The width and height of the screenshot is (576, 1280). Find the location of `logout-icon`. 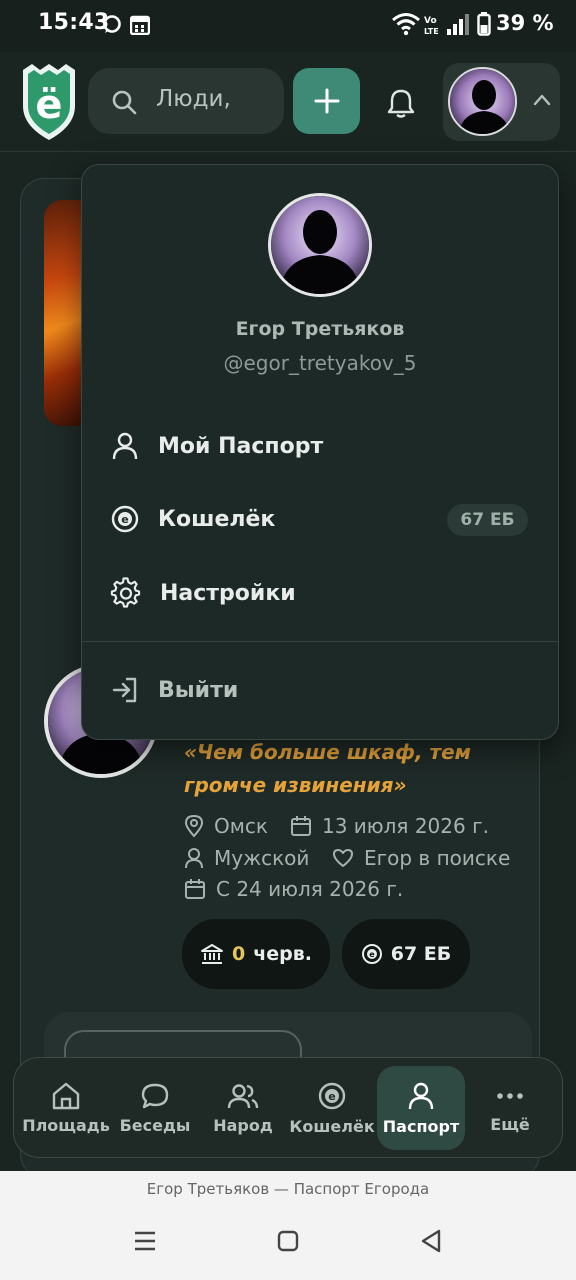

logout-icon is located at coordinates (124, 690).